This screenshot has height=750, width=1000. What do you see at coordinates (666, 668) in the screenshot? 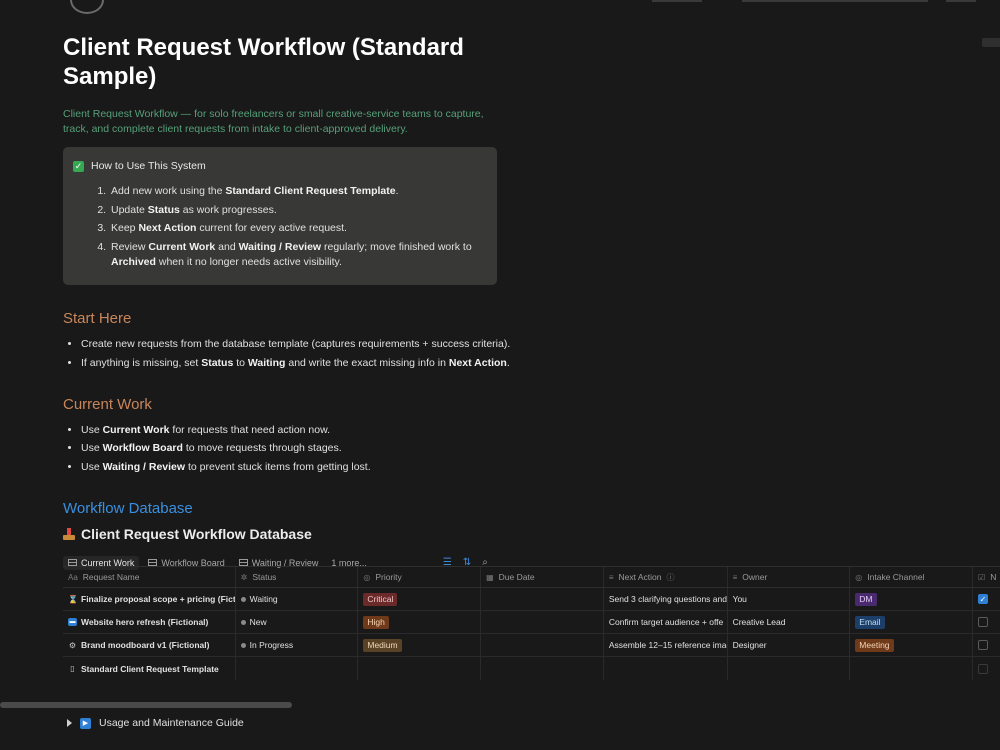
I see `cell-next-action` at bounding box center [666, 668].